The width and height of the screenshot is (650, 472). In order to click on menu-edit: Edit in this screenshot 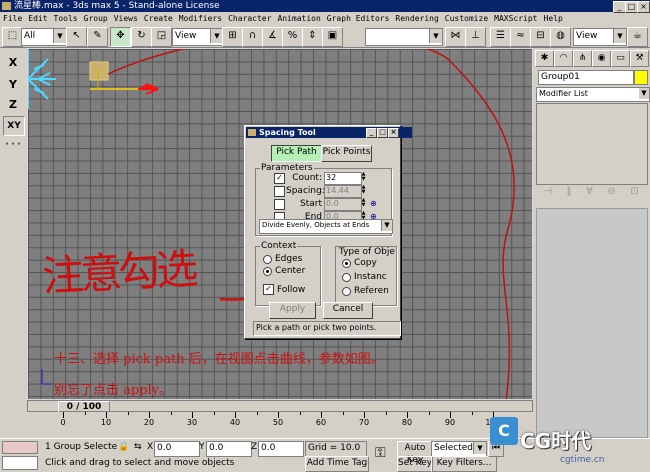, I will do `click(37, 18)`.